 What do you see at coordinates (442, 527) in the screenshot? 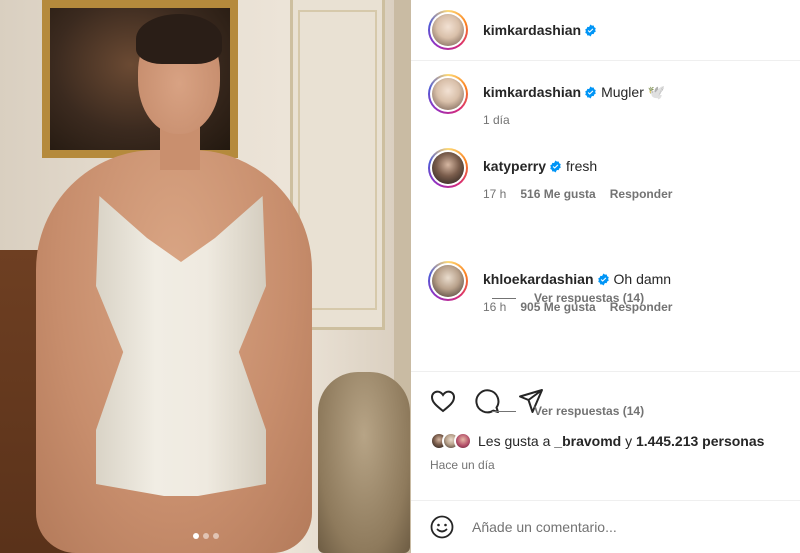
I see `emoji-icon` at bounding box center [442, 527].